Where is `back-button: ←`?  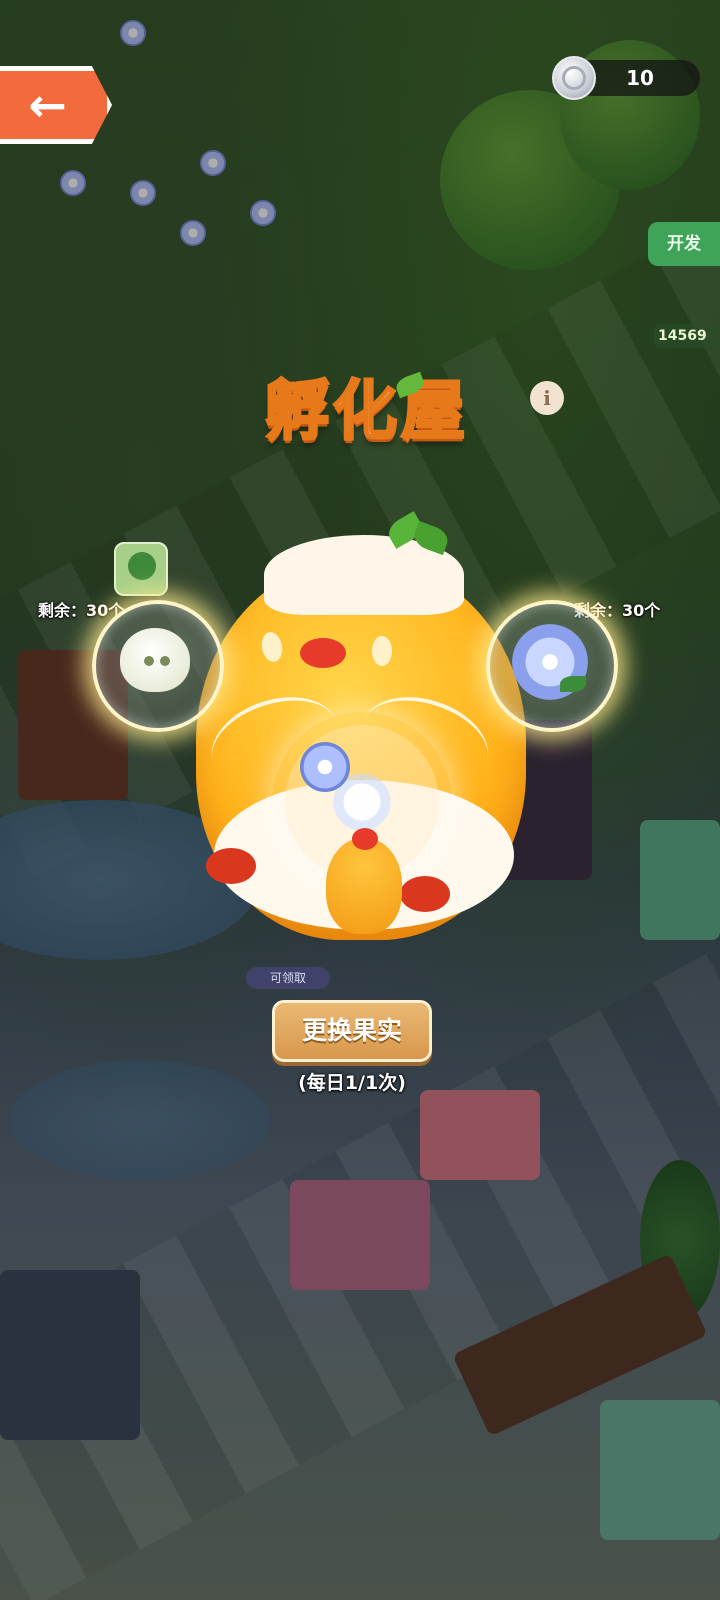 back-button: ← is located at coordinates (56, 105).